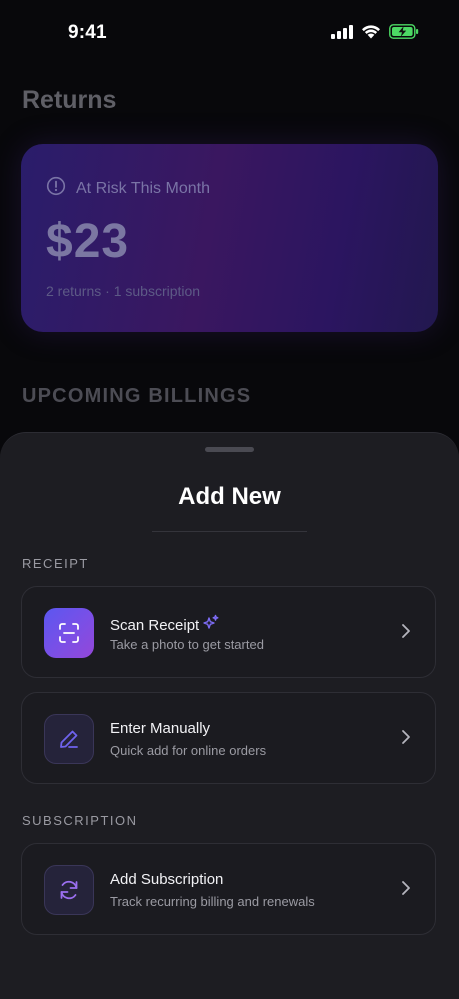  I want to click on risk-label: At Risk This Month, so click(143, 188).